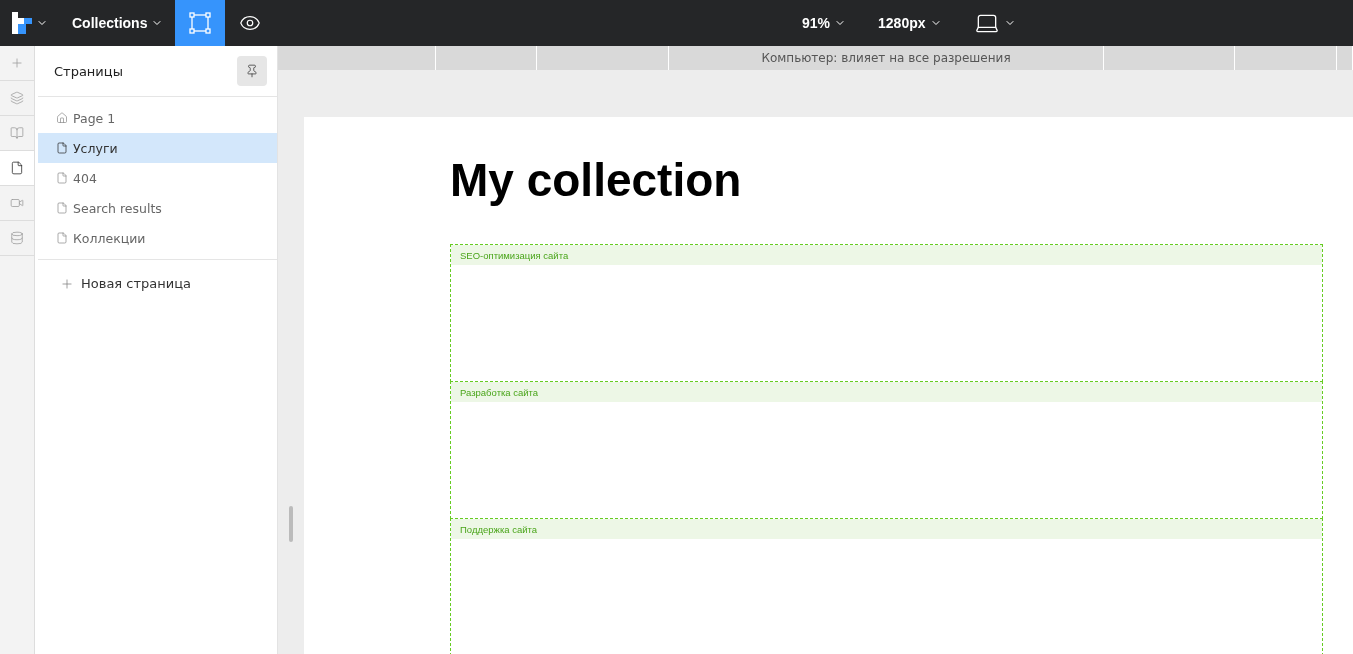  Describe the element at coordinates (17, 98) in the screenshot. I see `layers-icon` at that location.